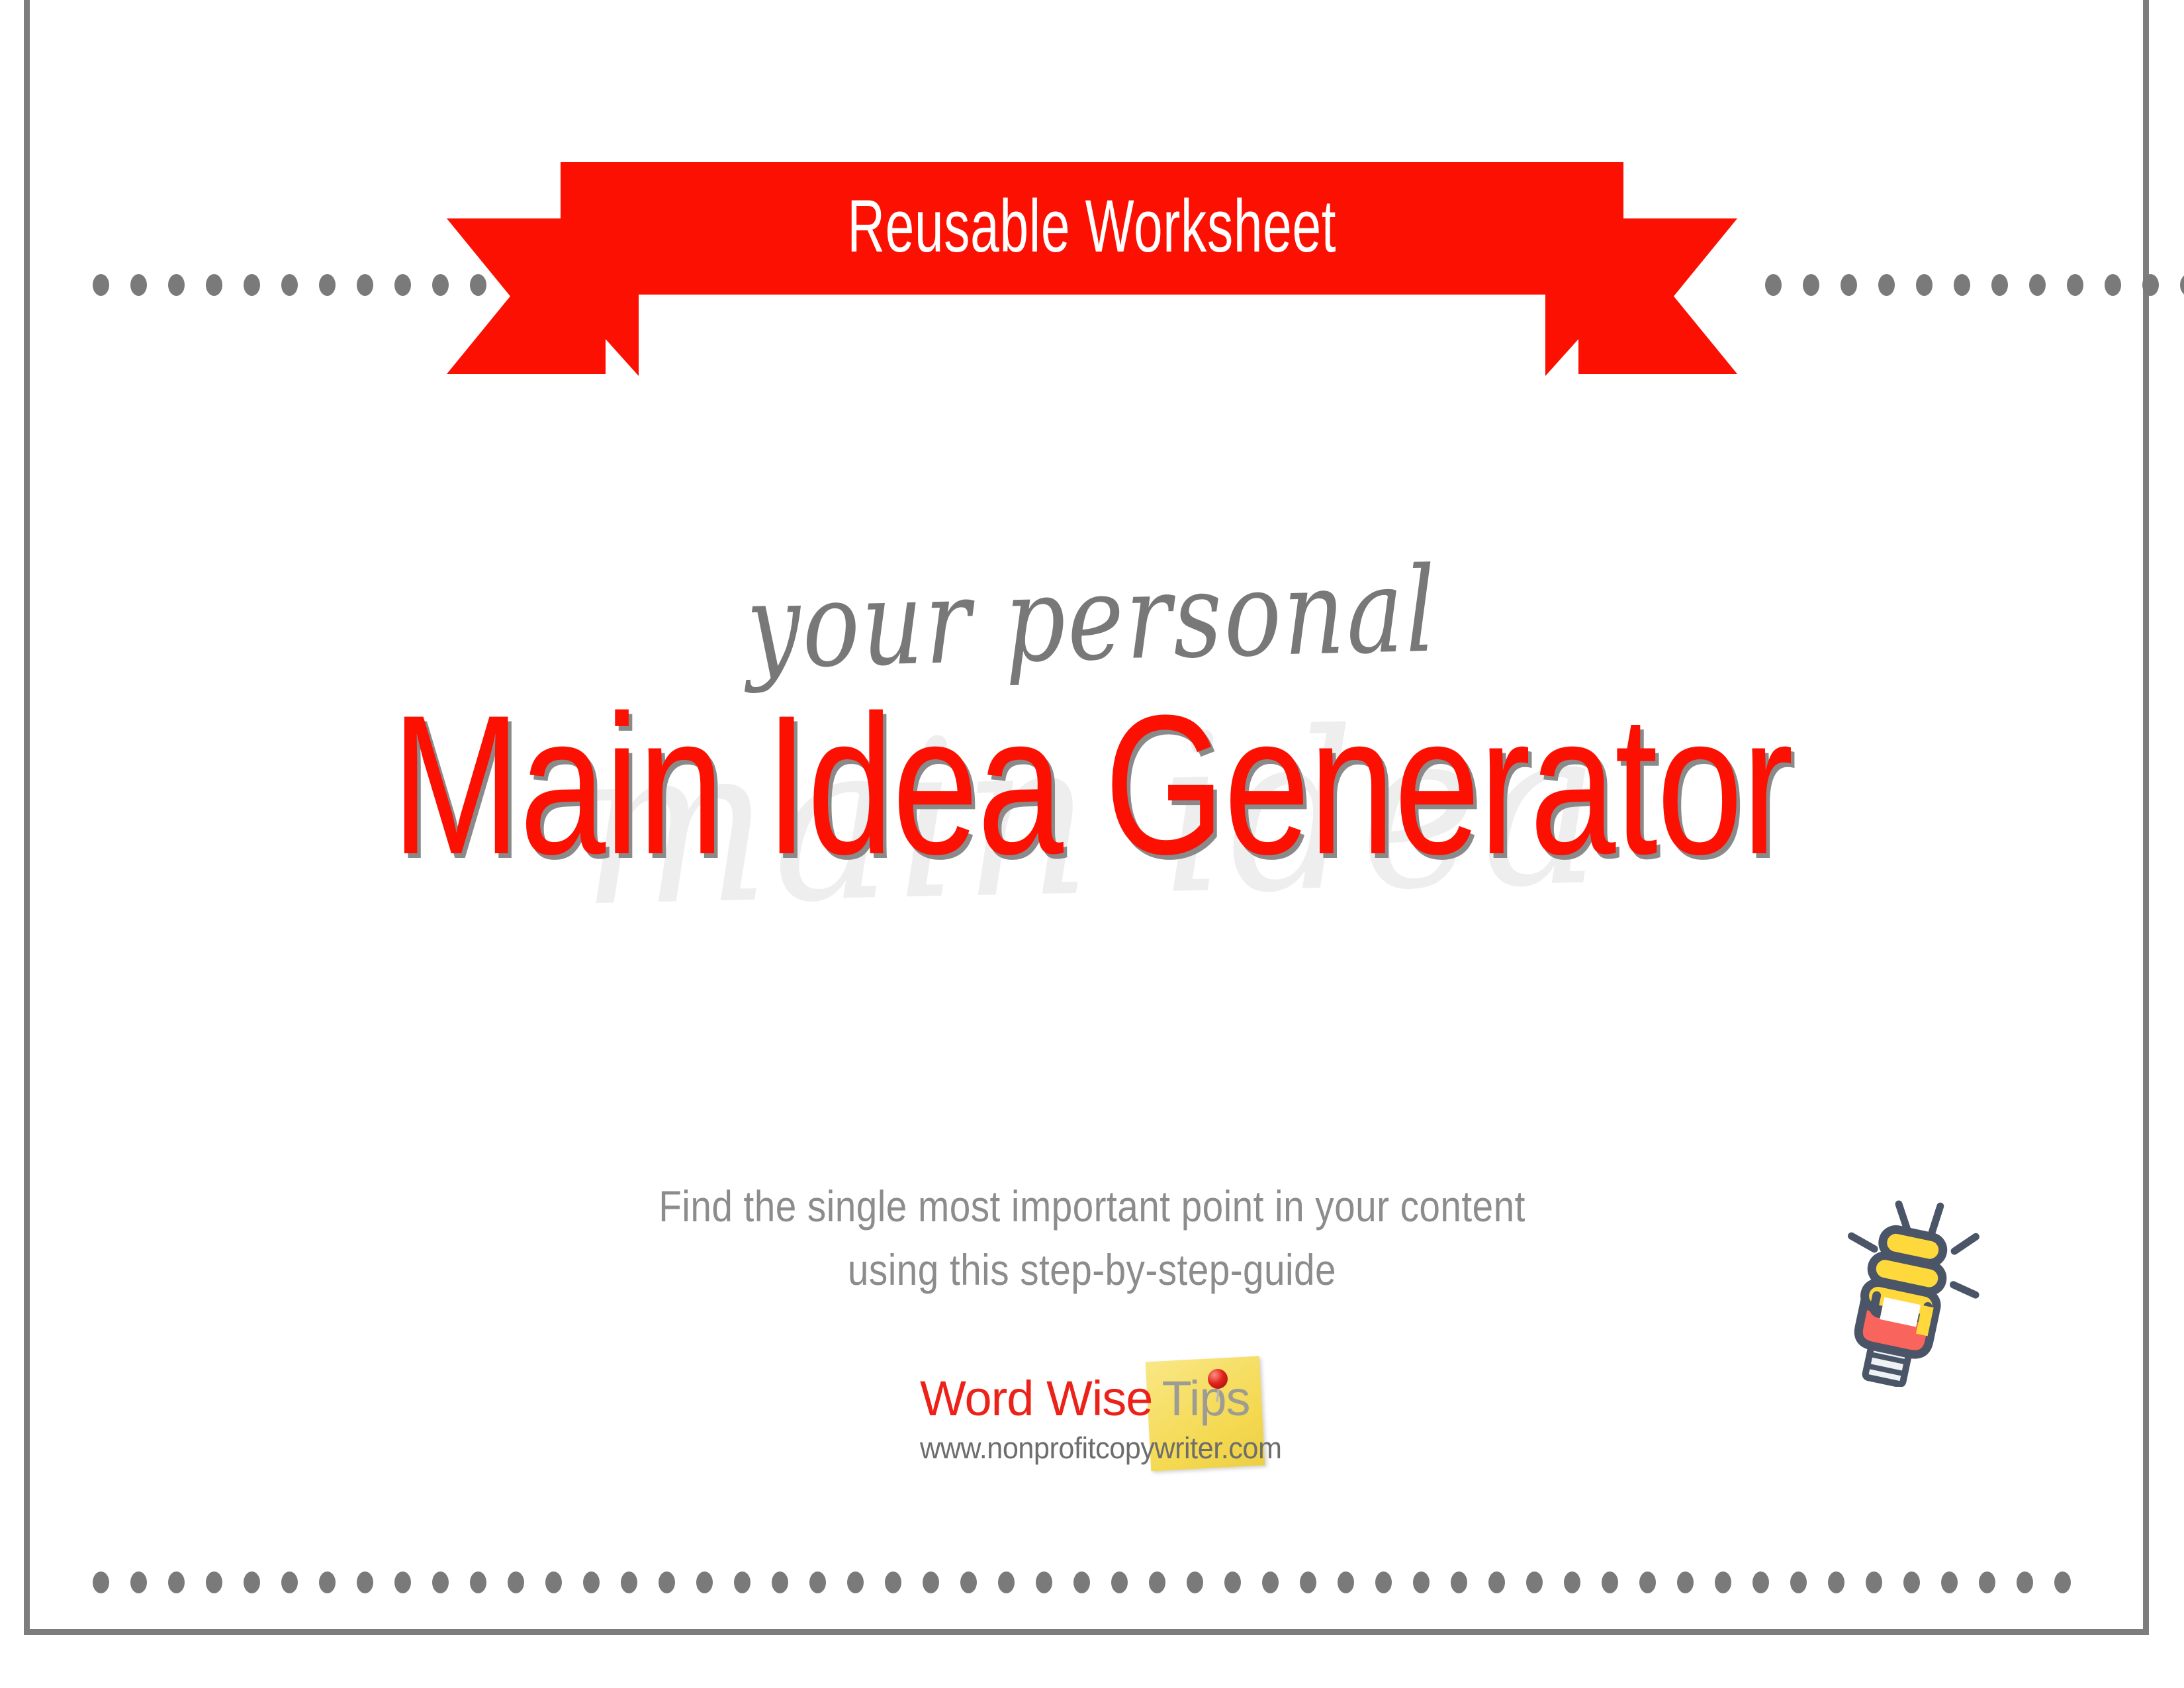 The image size is (2184, 1688). What do you see at coordinates (1036, 1398) in the screenshot?
I see `logo-word-wise-text: Word Wise` at bounding box center [1036, 1398].